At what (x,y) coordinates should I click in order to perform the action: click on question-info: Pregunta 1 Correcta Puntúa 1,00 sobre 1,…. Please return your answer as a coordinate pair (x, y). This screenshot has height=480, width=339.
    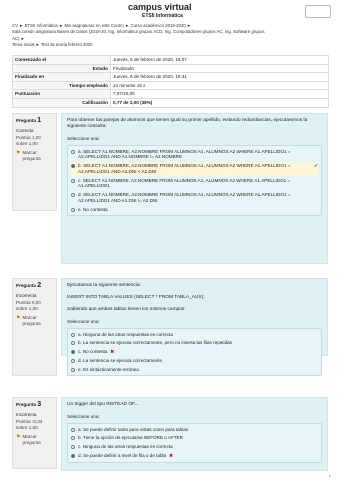
    Looking at the image, I should click on (34, 162).